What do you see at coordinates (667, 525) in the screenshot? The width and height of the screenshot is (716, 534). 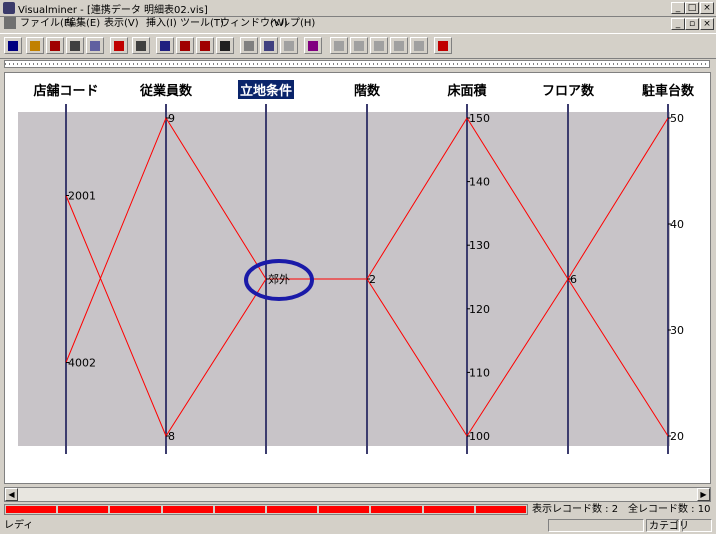 I see `status-mode: カテゴリ` at bounding box center [667, 525].